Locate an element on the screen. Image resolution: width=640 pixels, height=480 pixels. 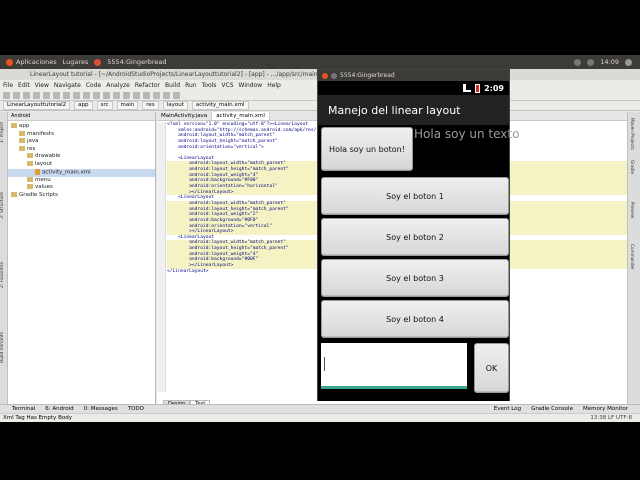
right-tab: Preview is located at coordinates (632, 210).